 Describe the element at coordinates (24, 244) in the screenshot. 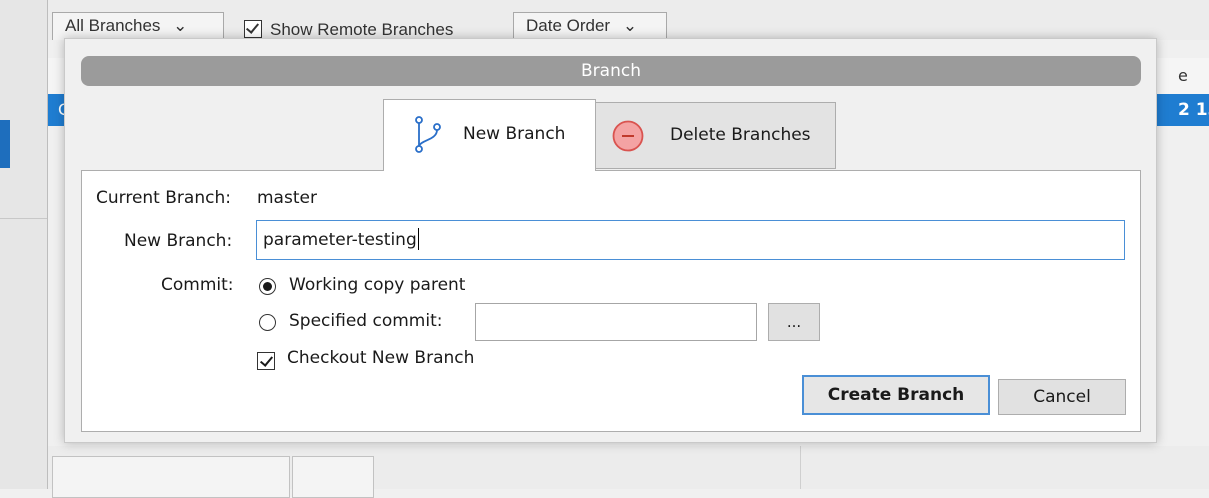

I see `left-sidebar` at that location.